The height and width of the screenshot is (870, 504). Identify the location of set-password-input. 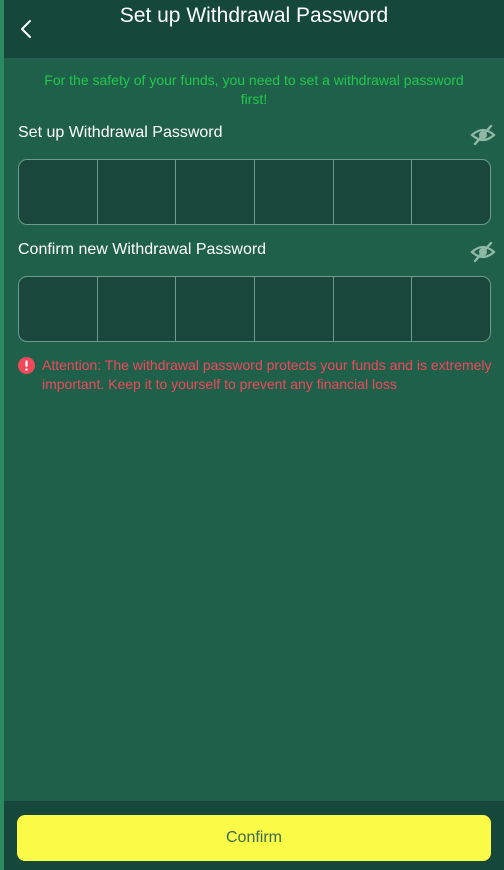
(254, 192).